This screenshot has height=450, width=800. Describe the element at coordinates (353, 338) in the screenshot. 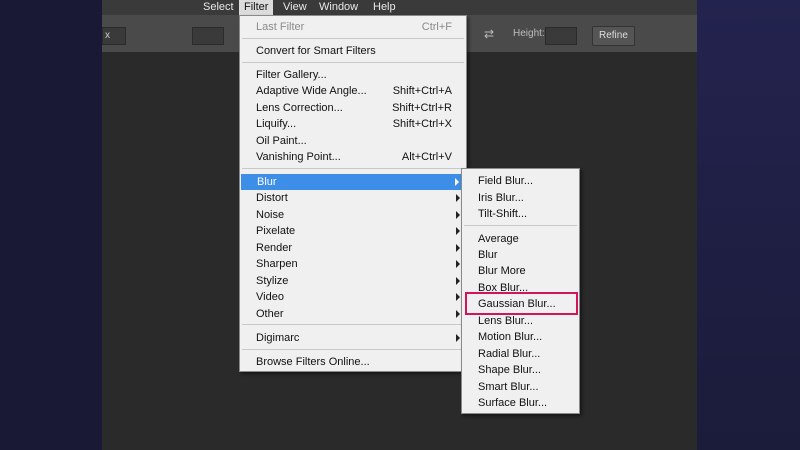

I see `menu-item-digimarc: Digimarc` at that location.